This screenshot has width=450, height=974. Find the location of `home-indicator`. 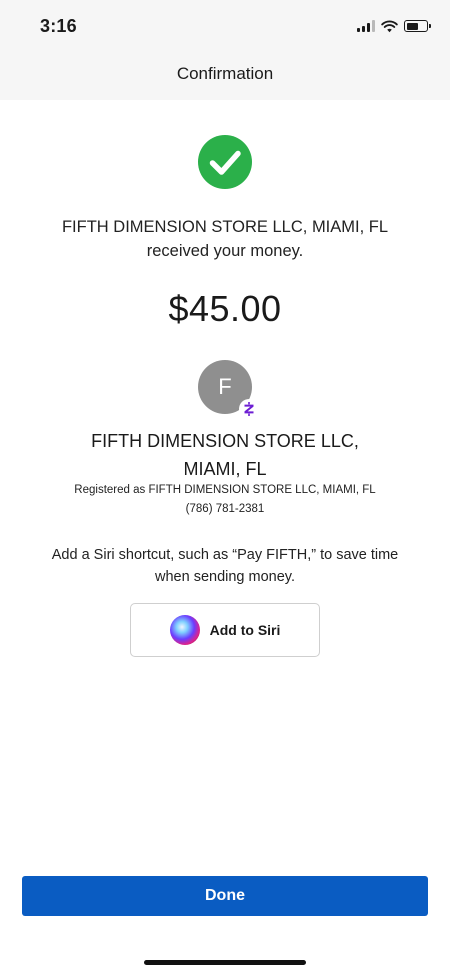

home-indicator is located at coordinates (225, 962).